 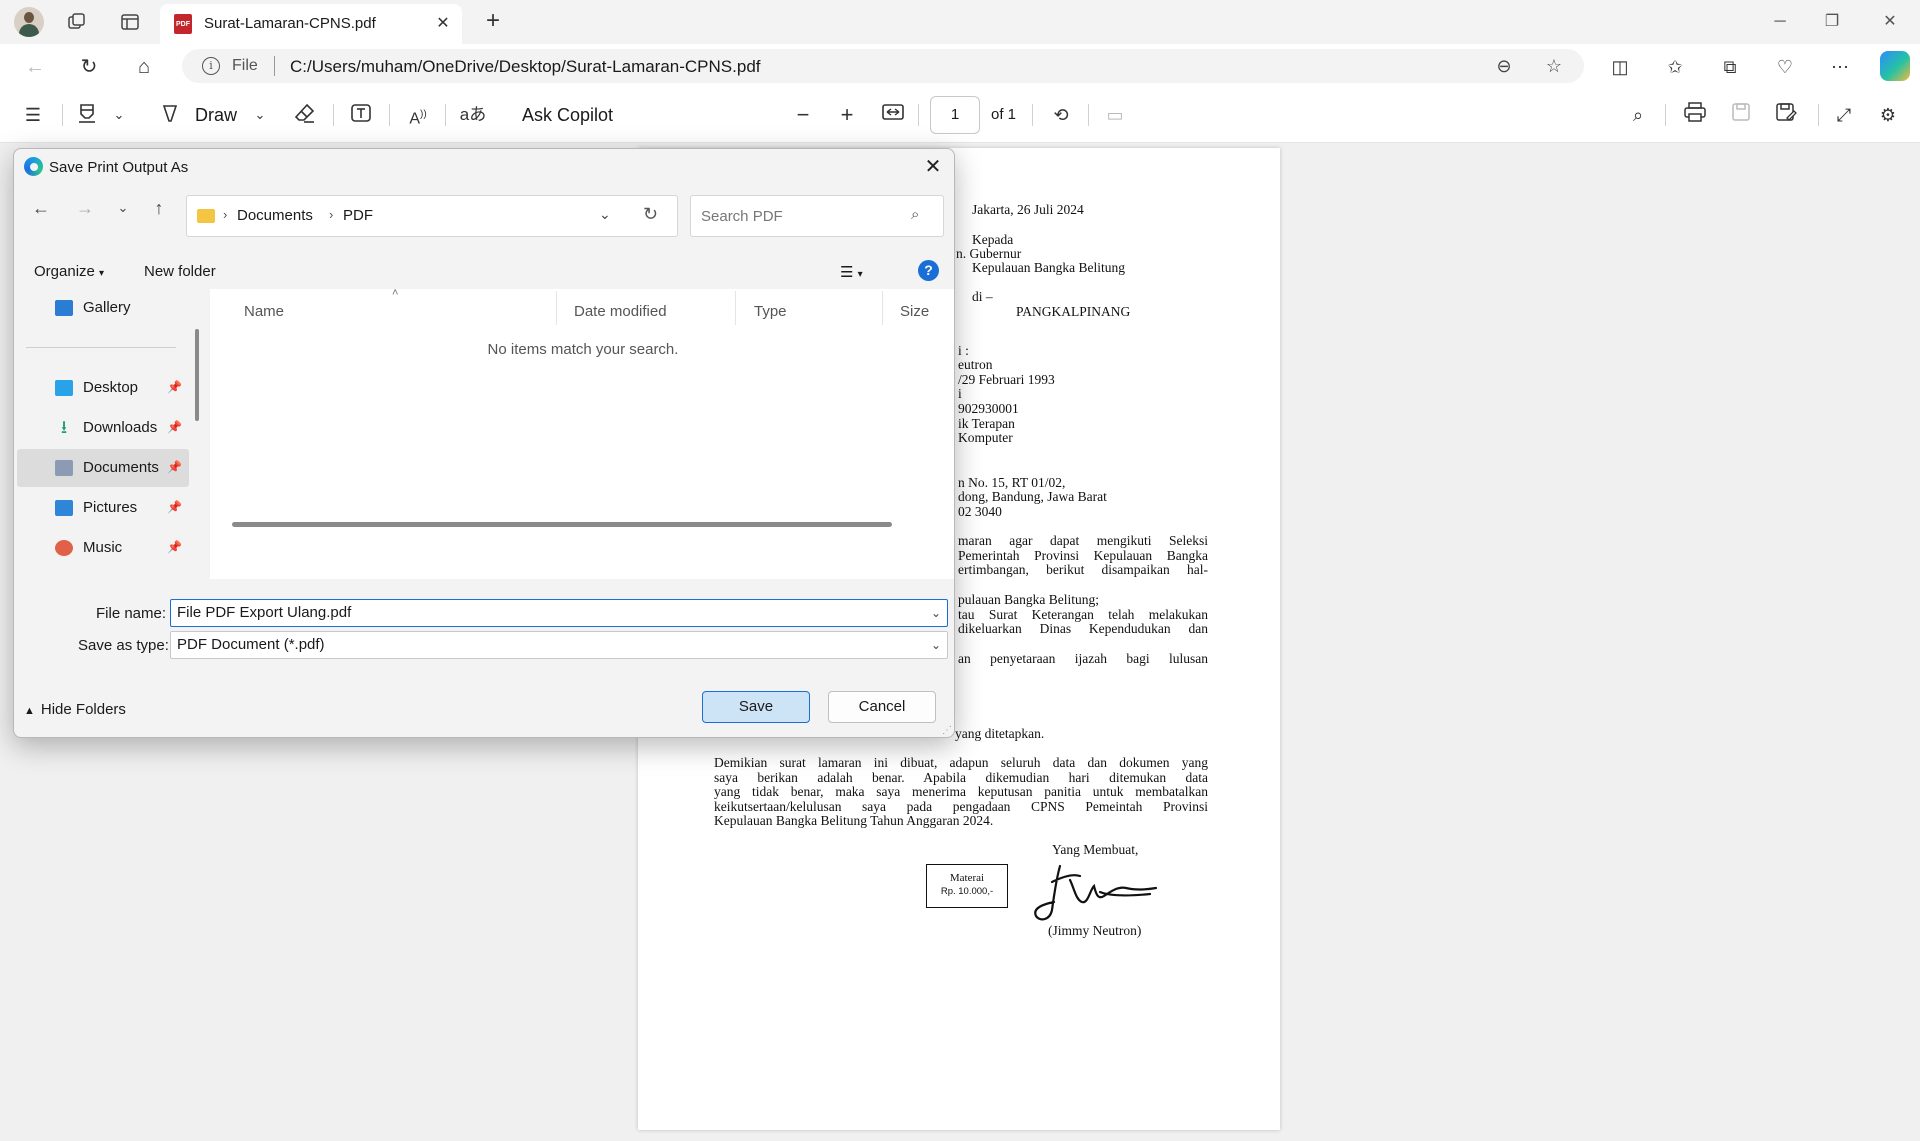 I want to click on up-arrow-icon: ↑, so click(x=159, y=208).